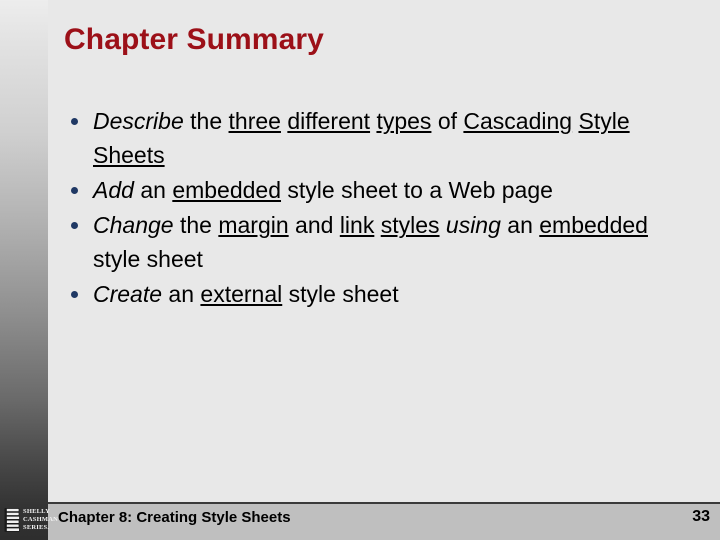 Image resolution: width=720 pixels, height=540 pixels. I want to click on page-title: Chapter Summary, so click(194, 39).